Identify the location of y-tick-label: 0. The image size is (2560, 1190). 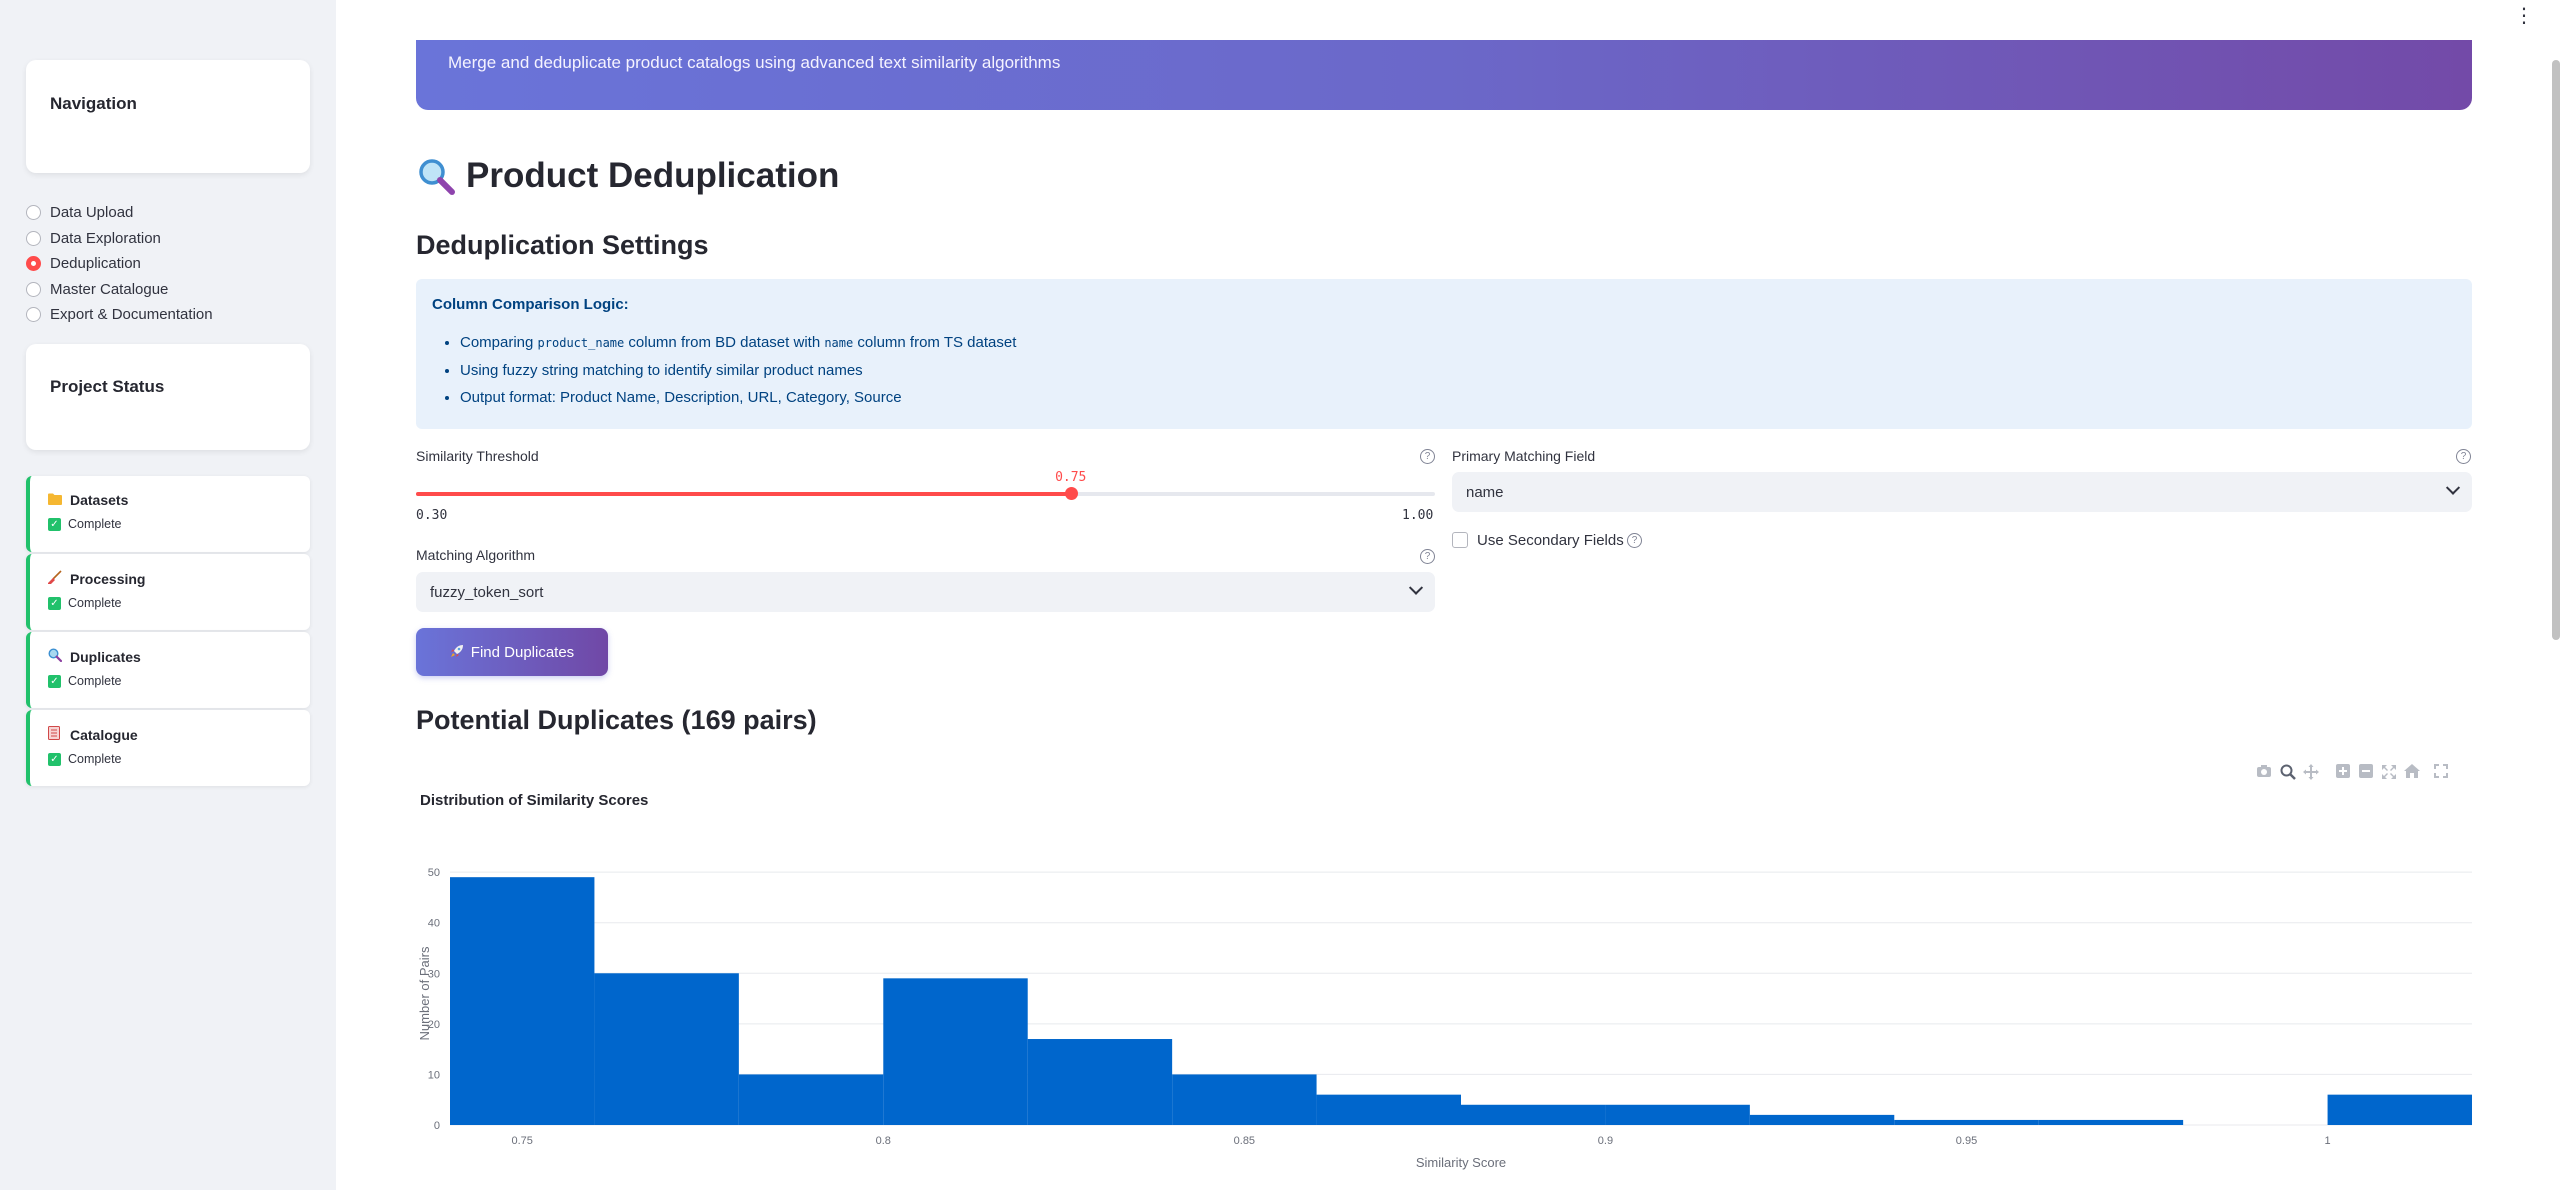
(437, 1126).